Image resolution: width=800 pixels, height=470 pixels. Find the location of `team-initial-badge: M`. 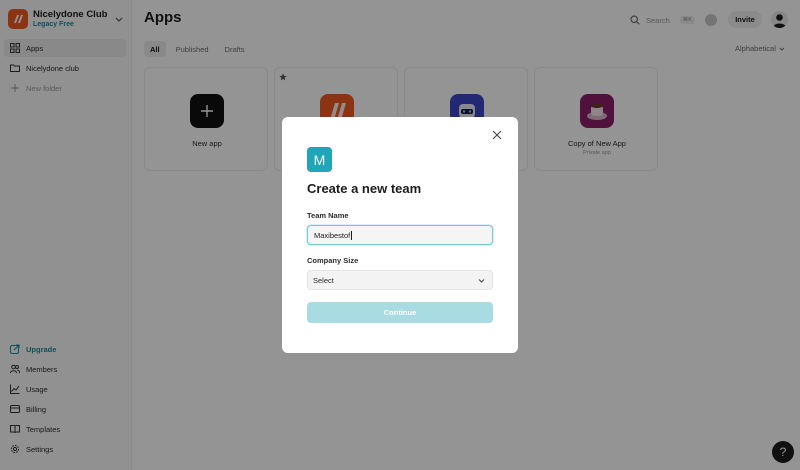

team-initial-badge: M is located at coordinates (319, 159).